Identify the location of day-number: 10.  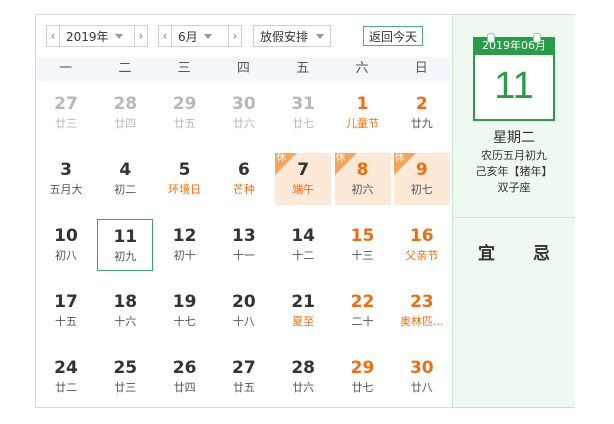
(66, 236).